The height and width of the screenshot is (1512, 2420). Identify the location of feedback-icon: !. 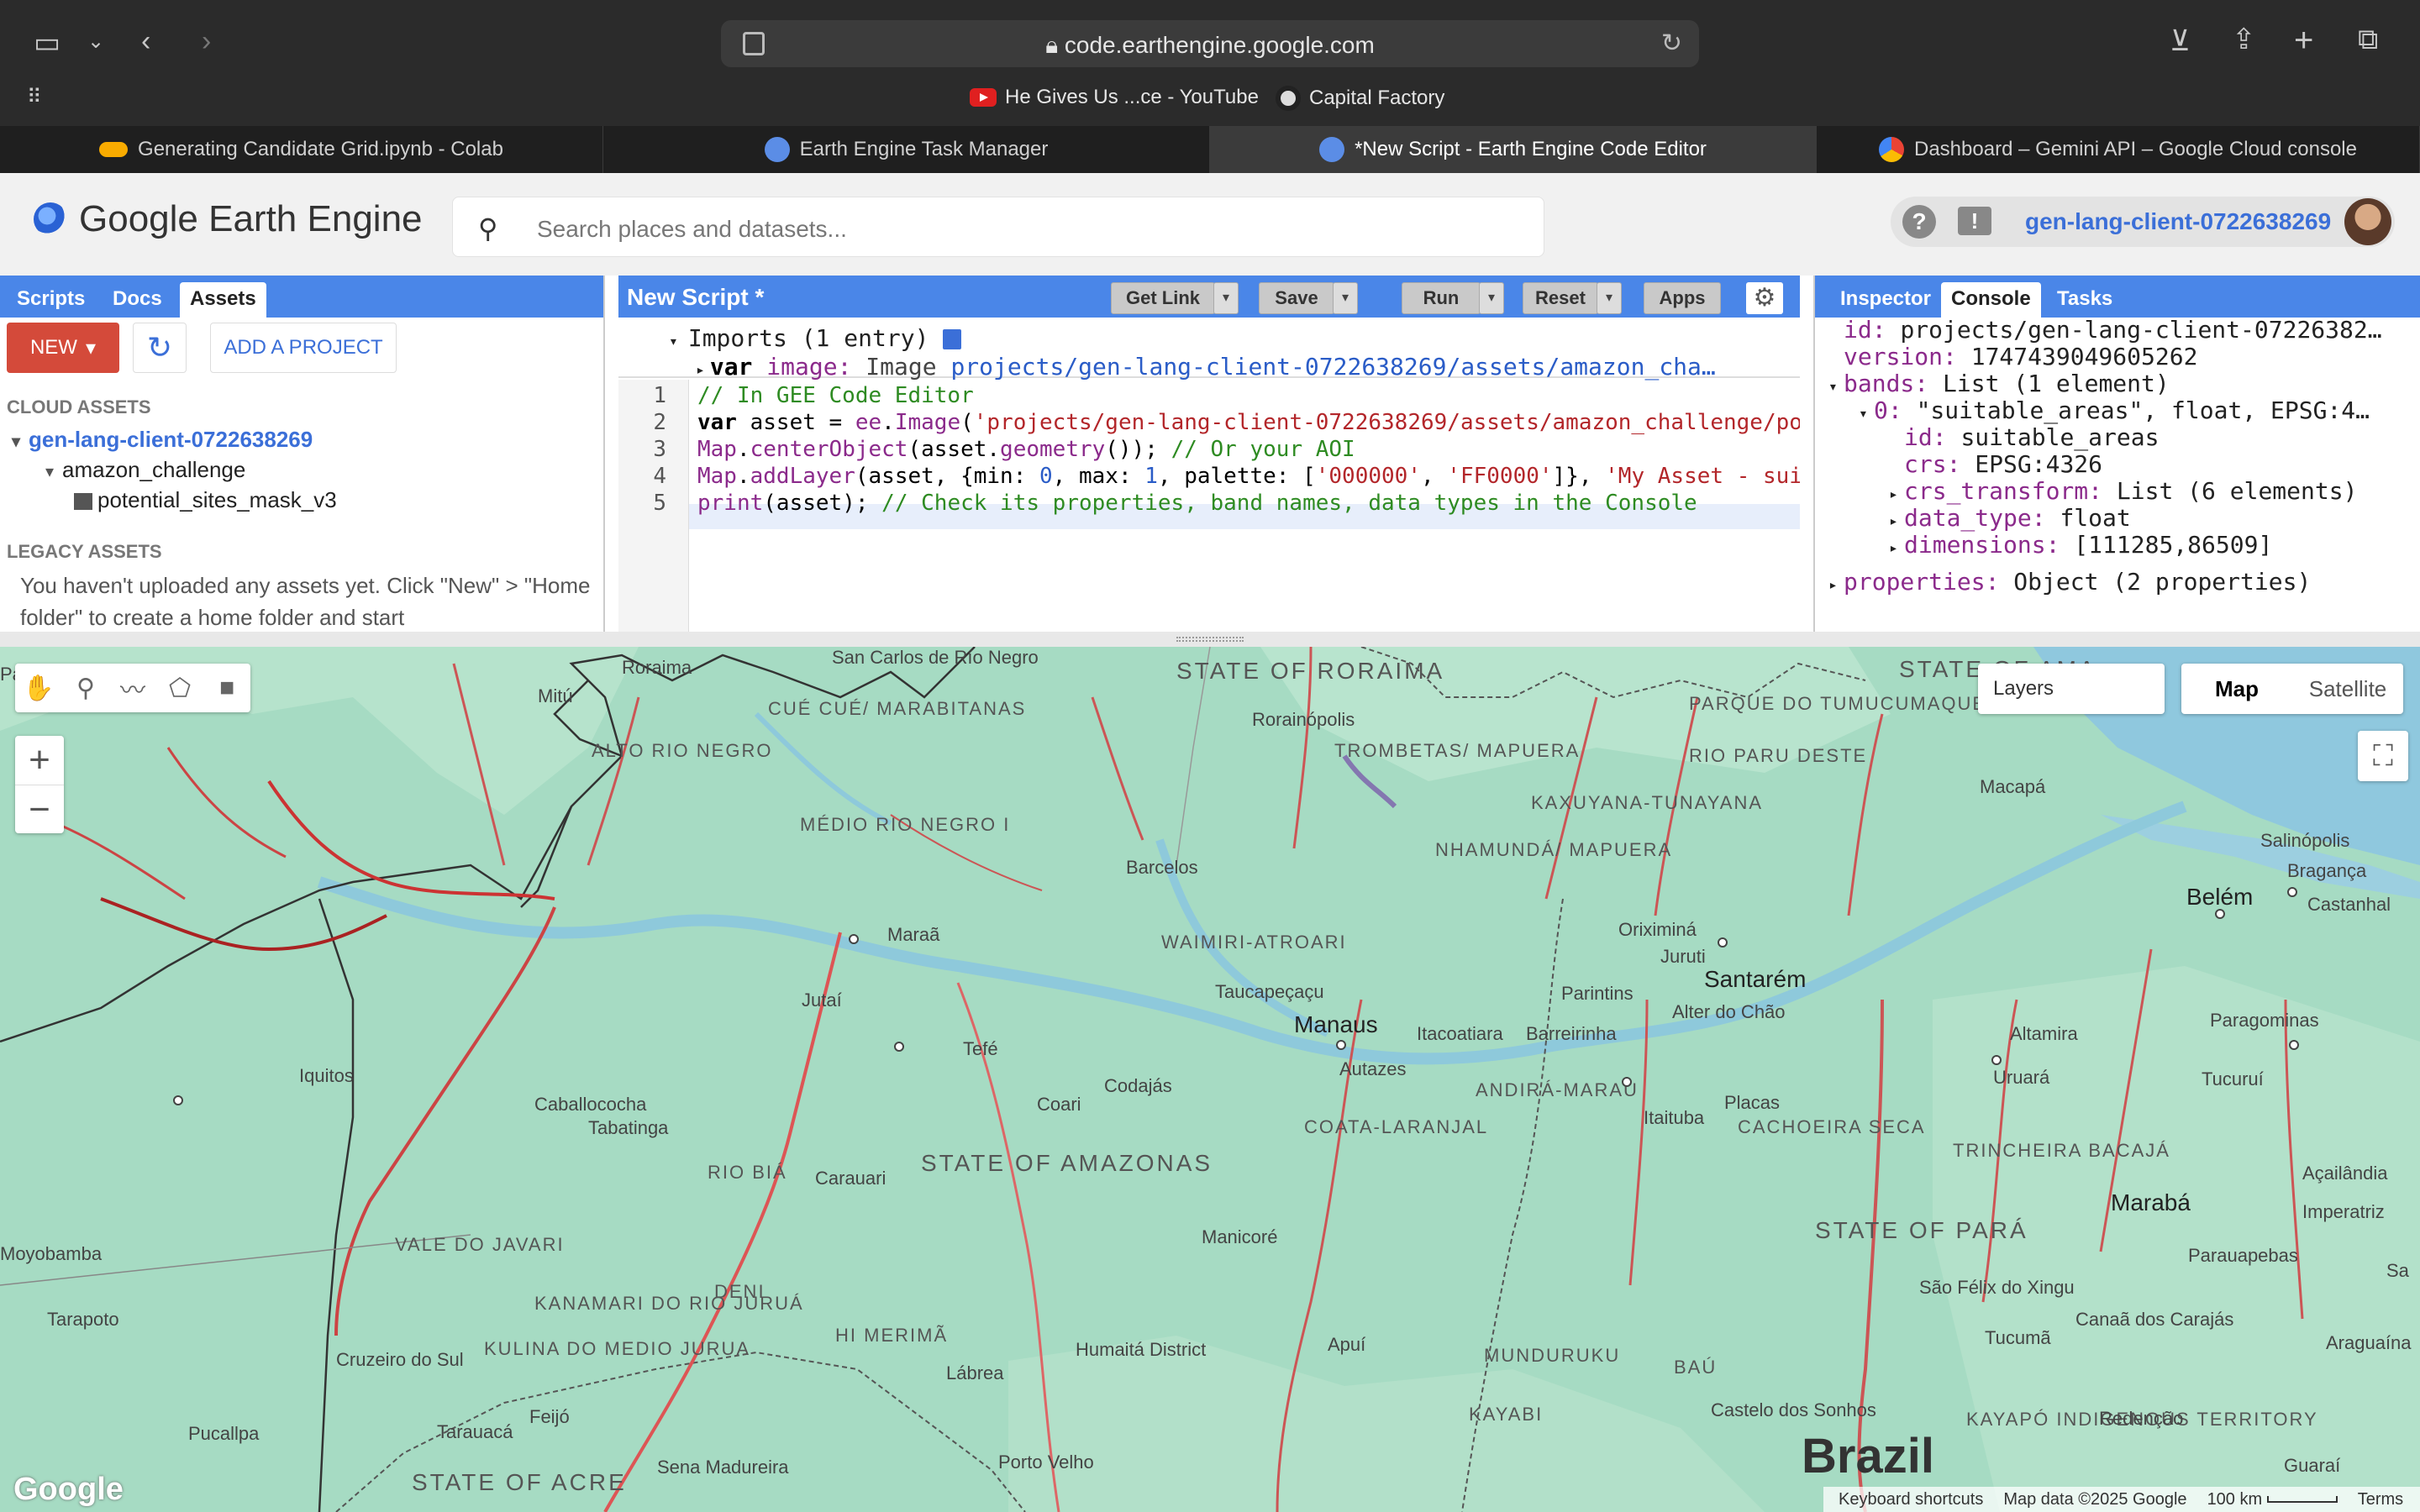
(1975, 221).